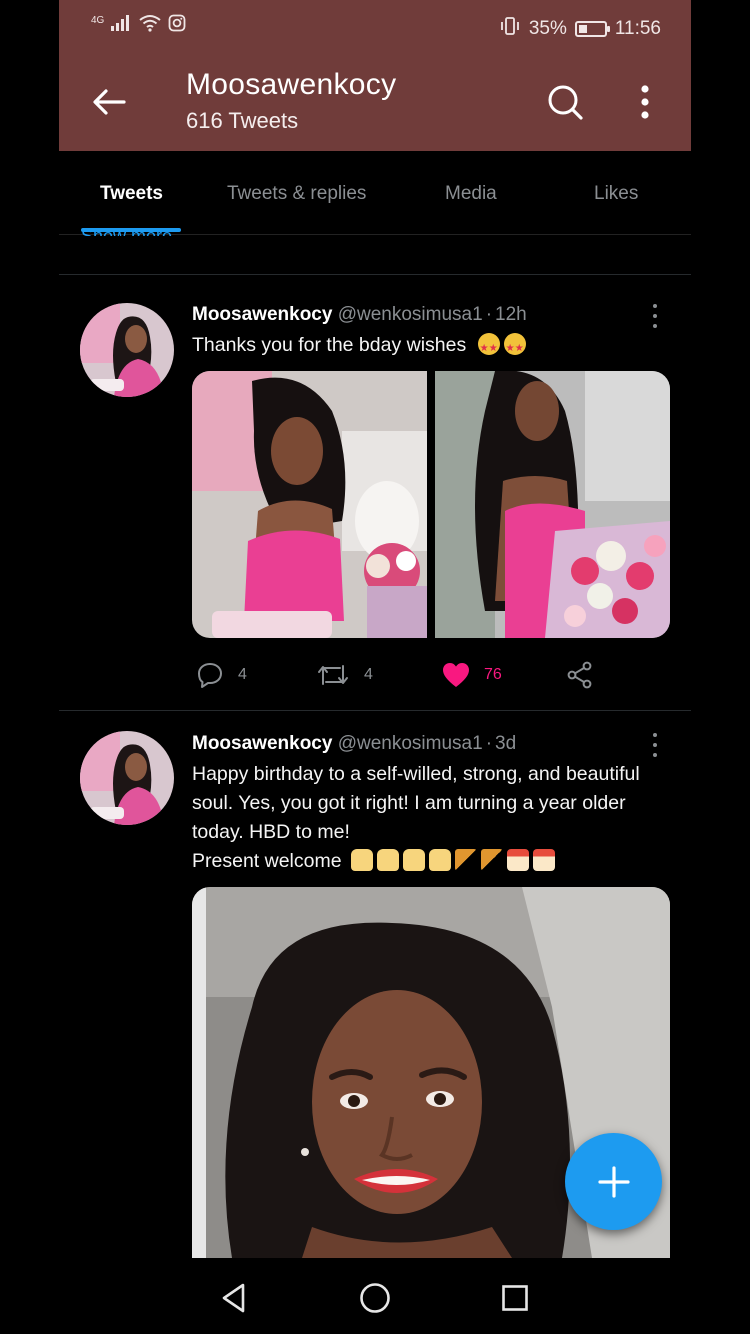 The width and height of the screenshot is (750, 1334). I want to click on instagram-icon, so click(177, 25).